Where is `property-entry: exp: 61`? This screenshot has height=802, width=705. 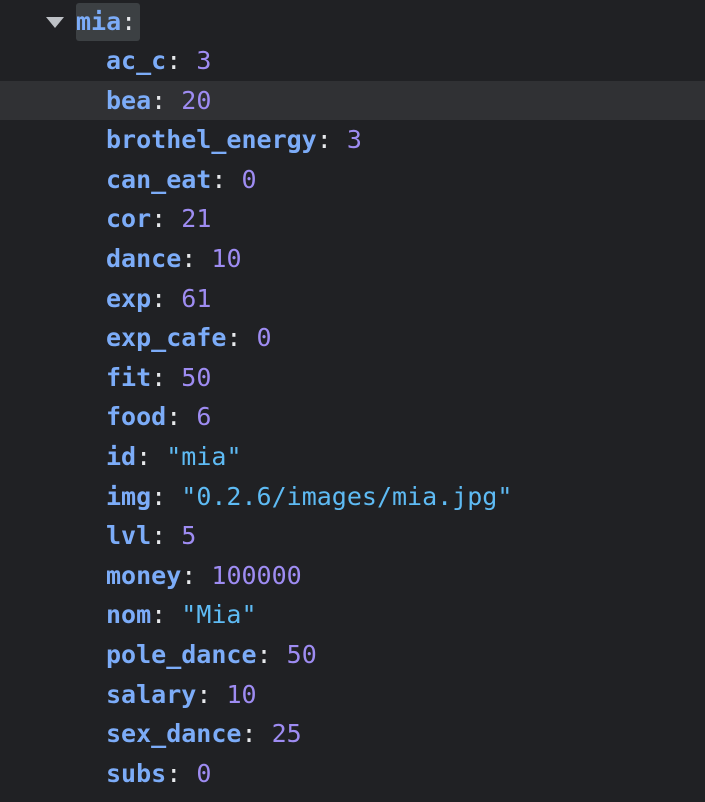 property-entry: exp: 61 is located at coordinates (158, 299).